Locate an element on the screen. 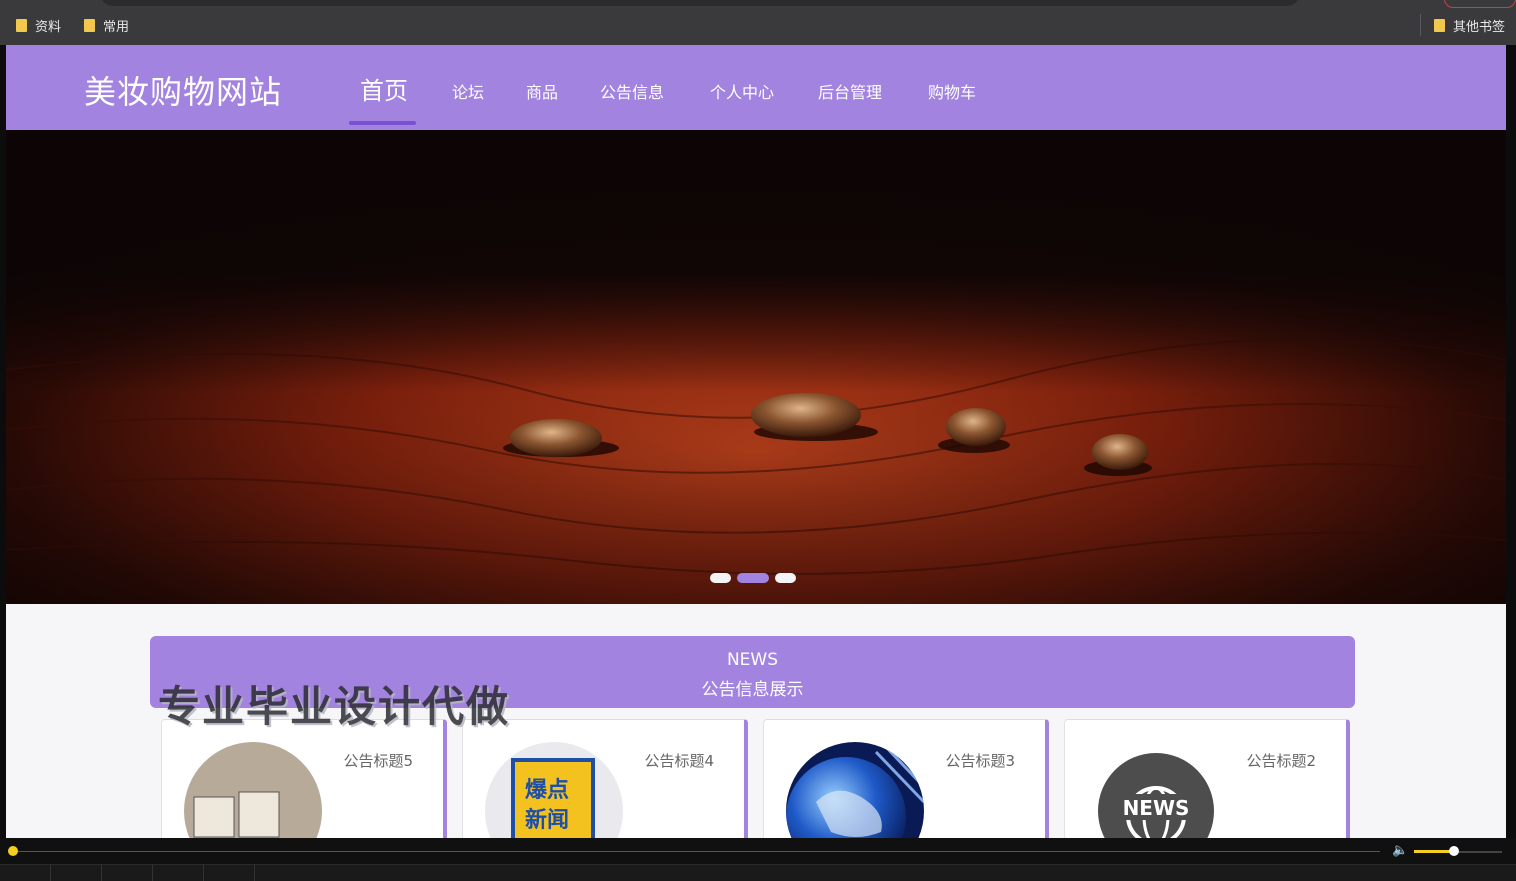  bookmark-label: 资料 is located at coordinates (48, 27).